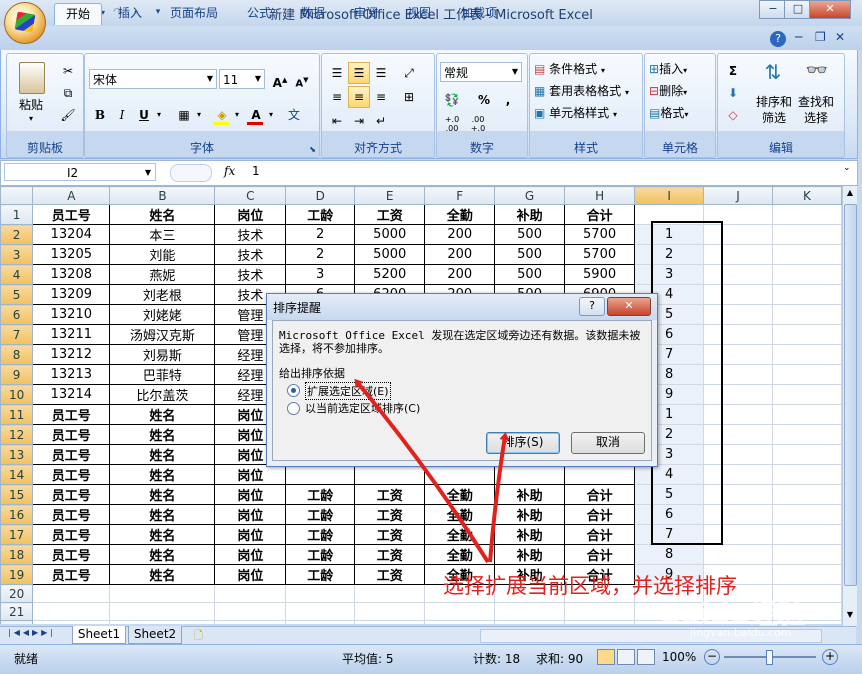  Describe the element at coordinates (741, 632) in the screenshot. I see `baidu-watermark-url: jingyan.baidu.com` at that location.